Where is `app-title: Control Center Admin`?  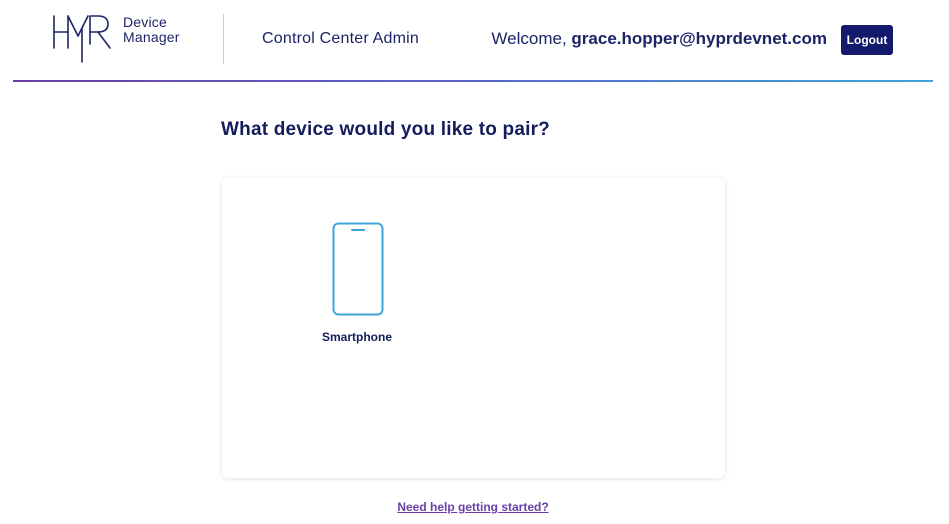
app-title: Control Center Admin is located at coordinates (340, 38).